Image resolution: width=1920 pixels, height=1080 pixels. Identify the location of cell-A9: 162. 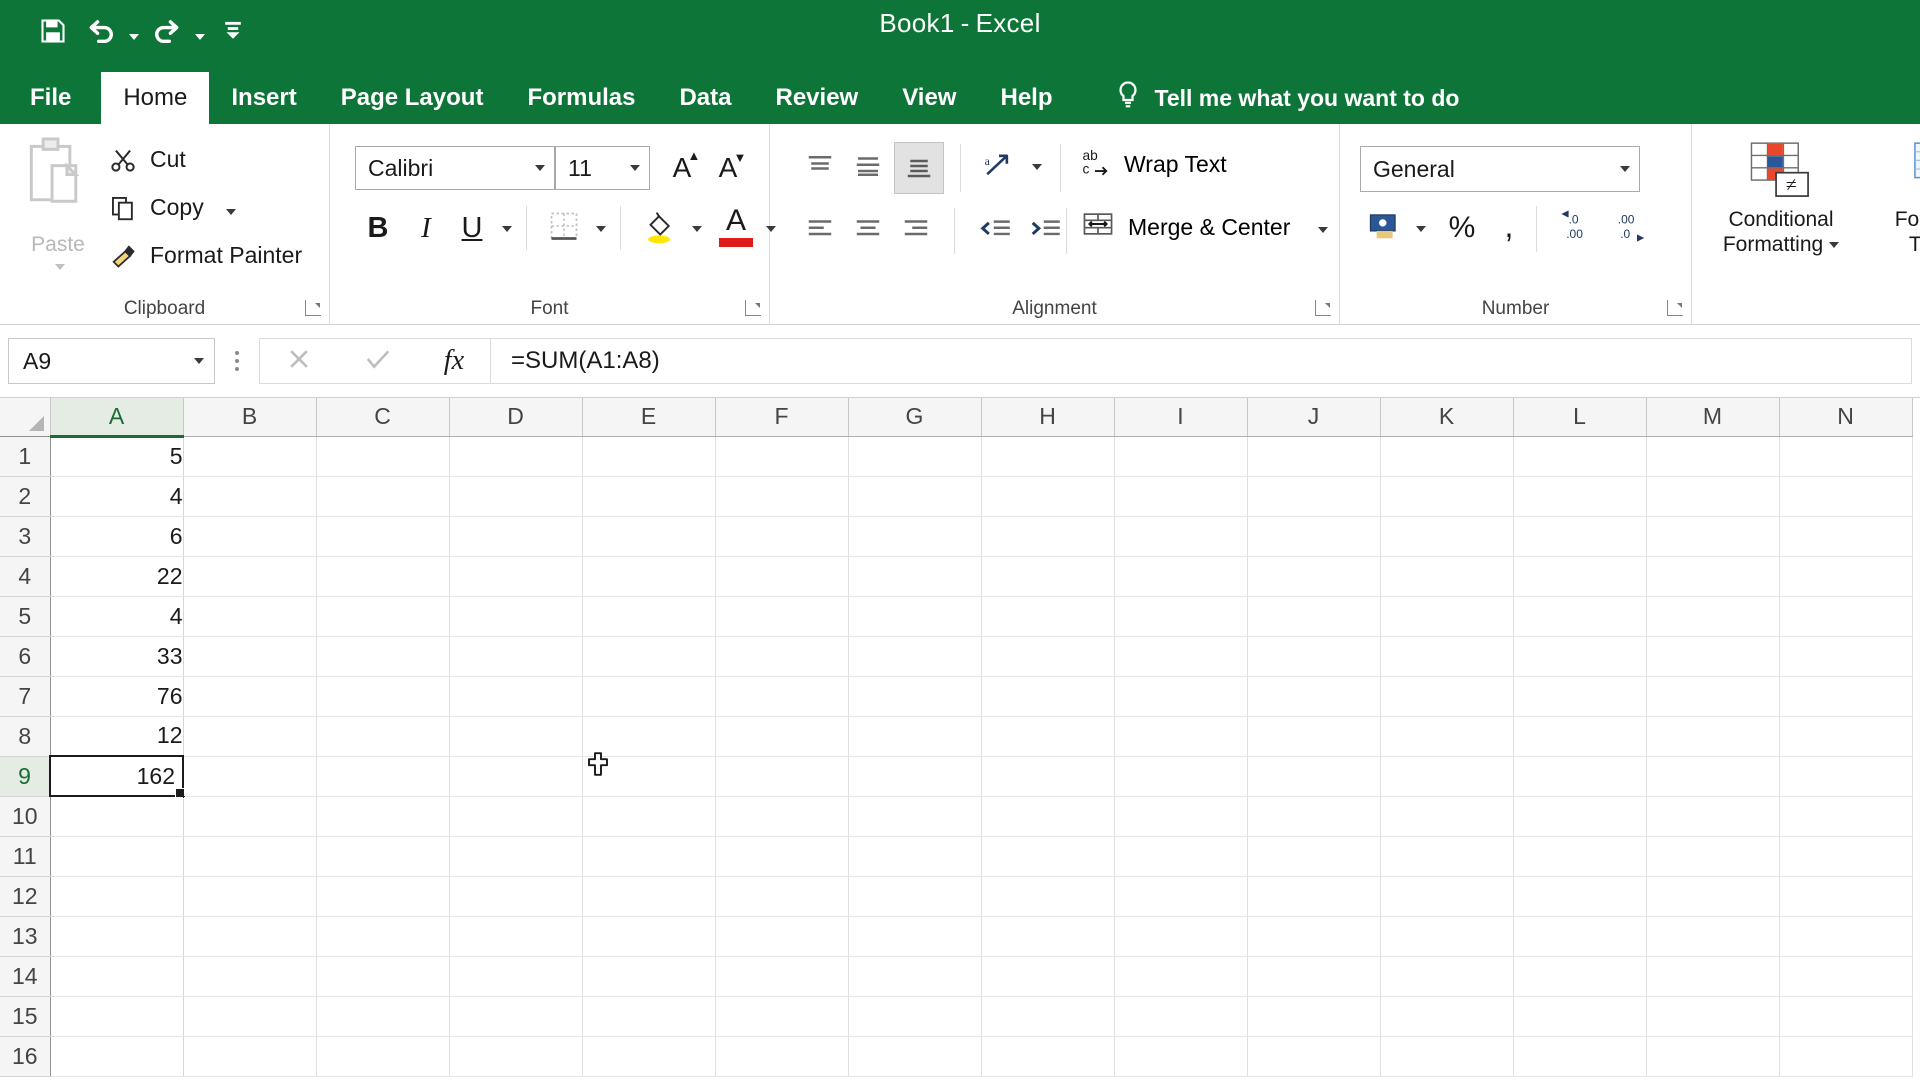
(118, 777).